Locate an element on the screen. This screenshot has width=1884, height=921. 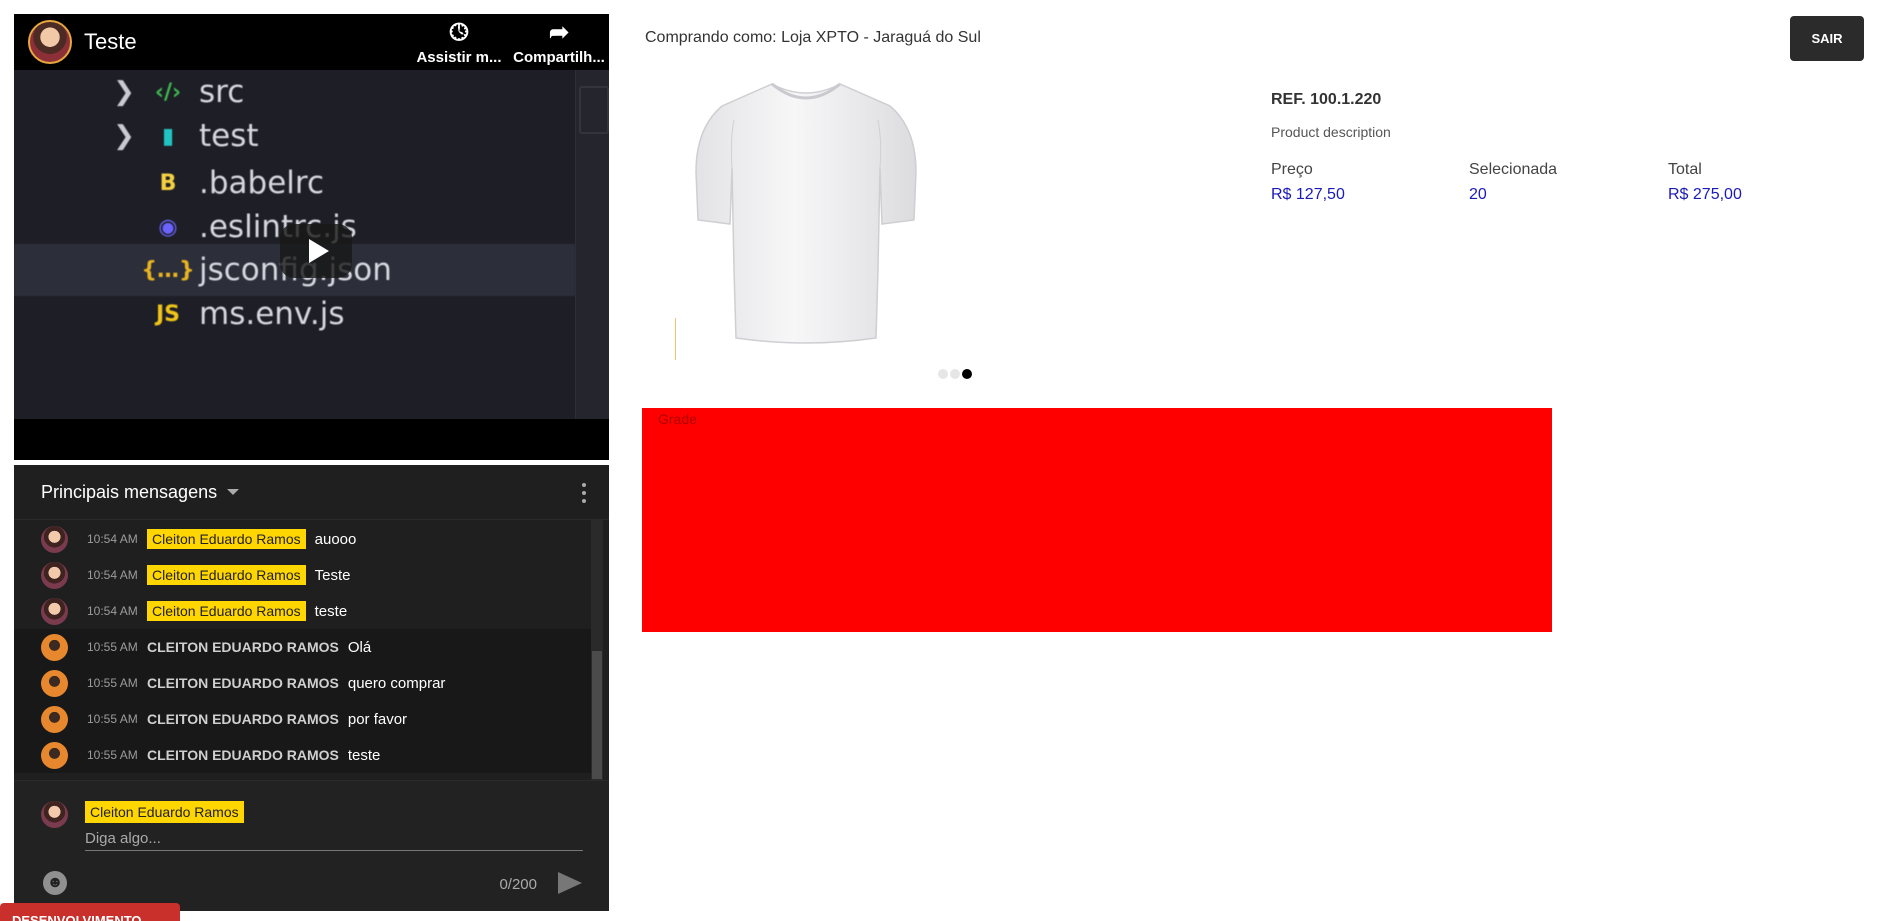
send-icon is located at coordinates (570, 883).